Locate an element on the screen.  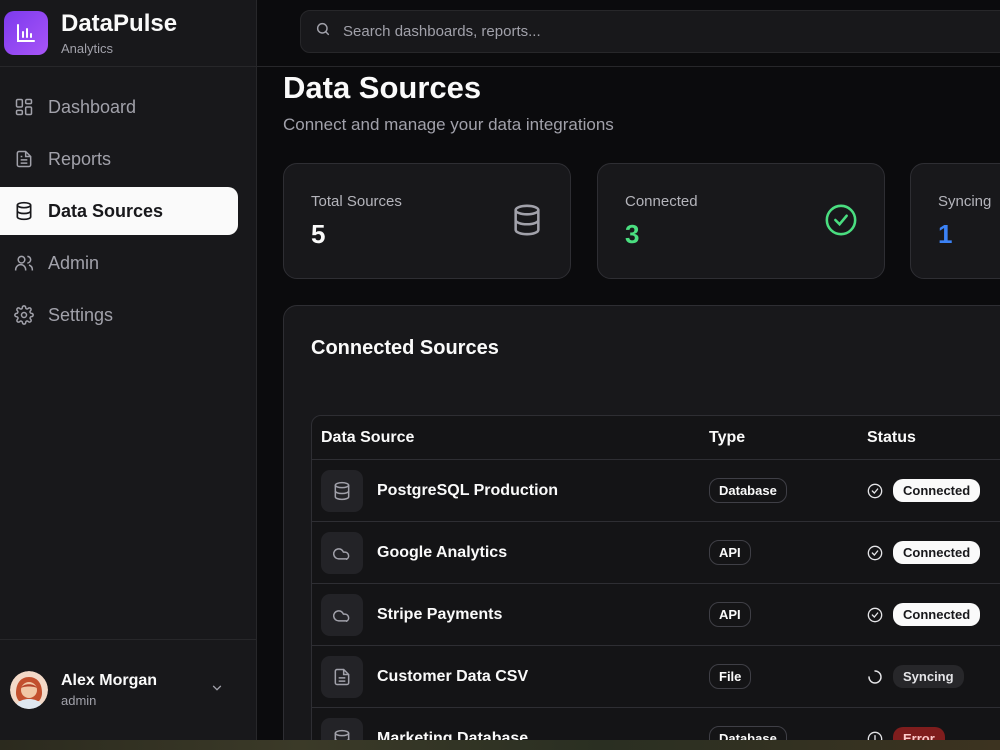
table-row: Customer Data CSV File Syncing is located at coordinates (656, 677).